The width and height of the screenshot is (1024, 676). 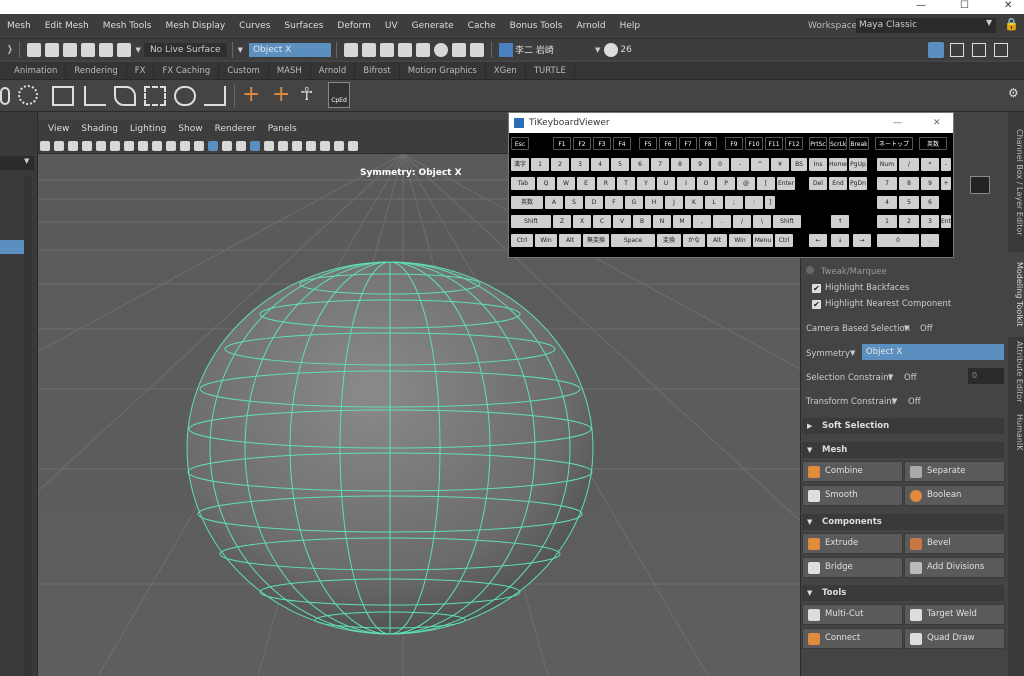 I want to click on arnold-render-icon, so click(x=458, y=49).